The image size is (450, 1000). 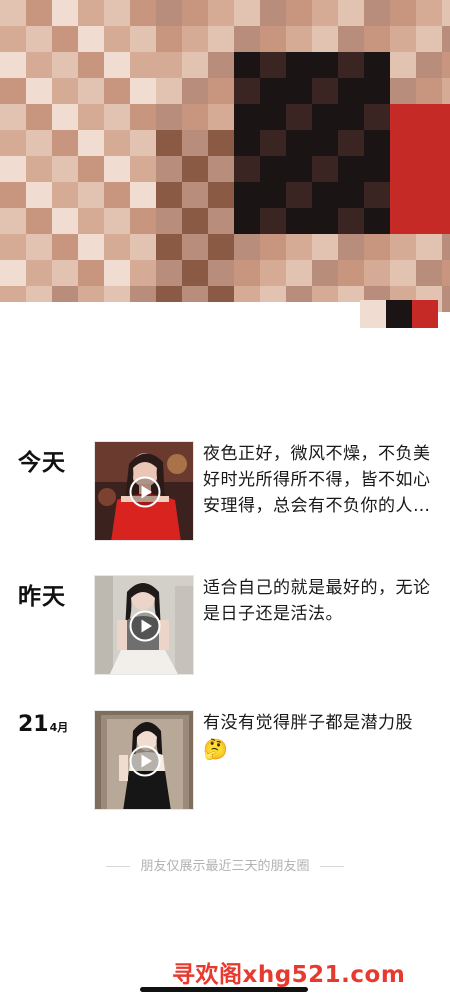 I want to click on post-text: 适合自己的就是最好的，无论是日子还是活法。, so click(x=320, y=601).